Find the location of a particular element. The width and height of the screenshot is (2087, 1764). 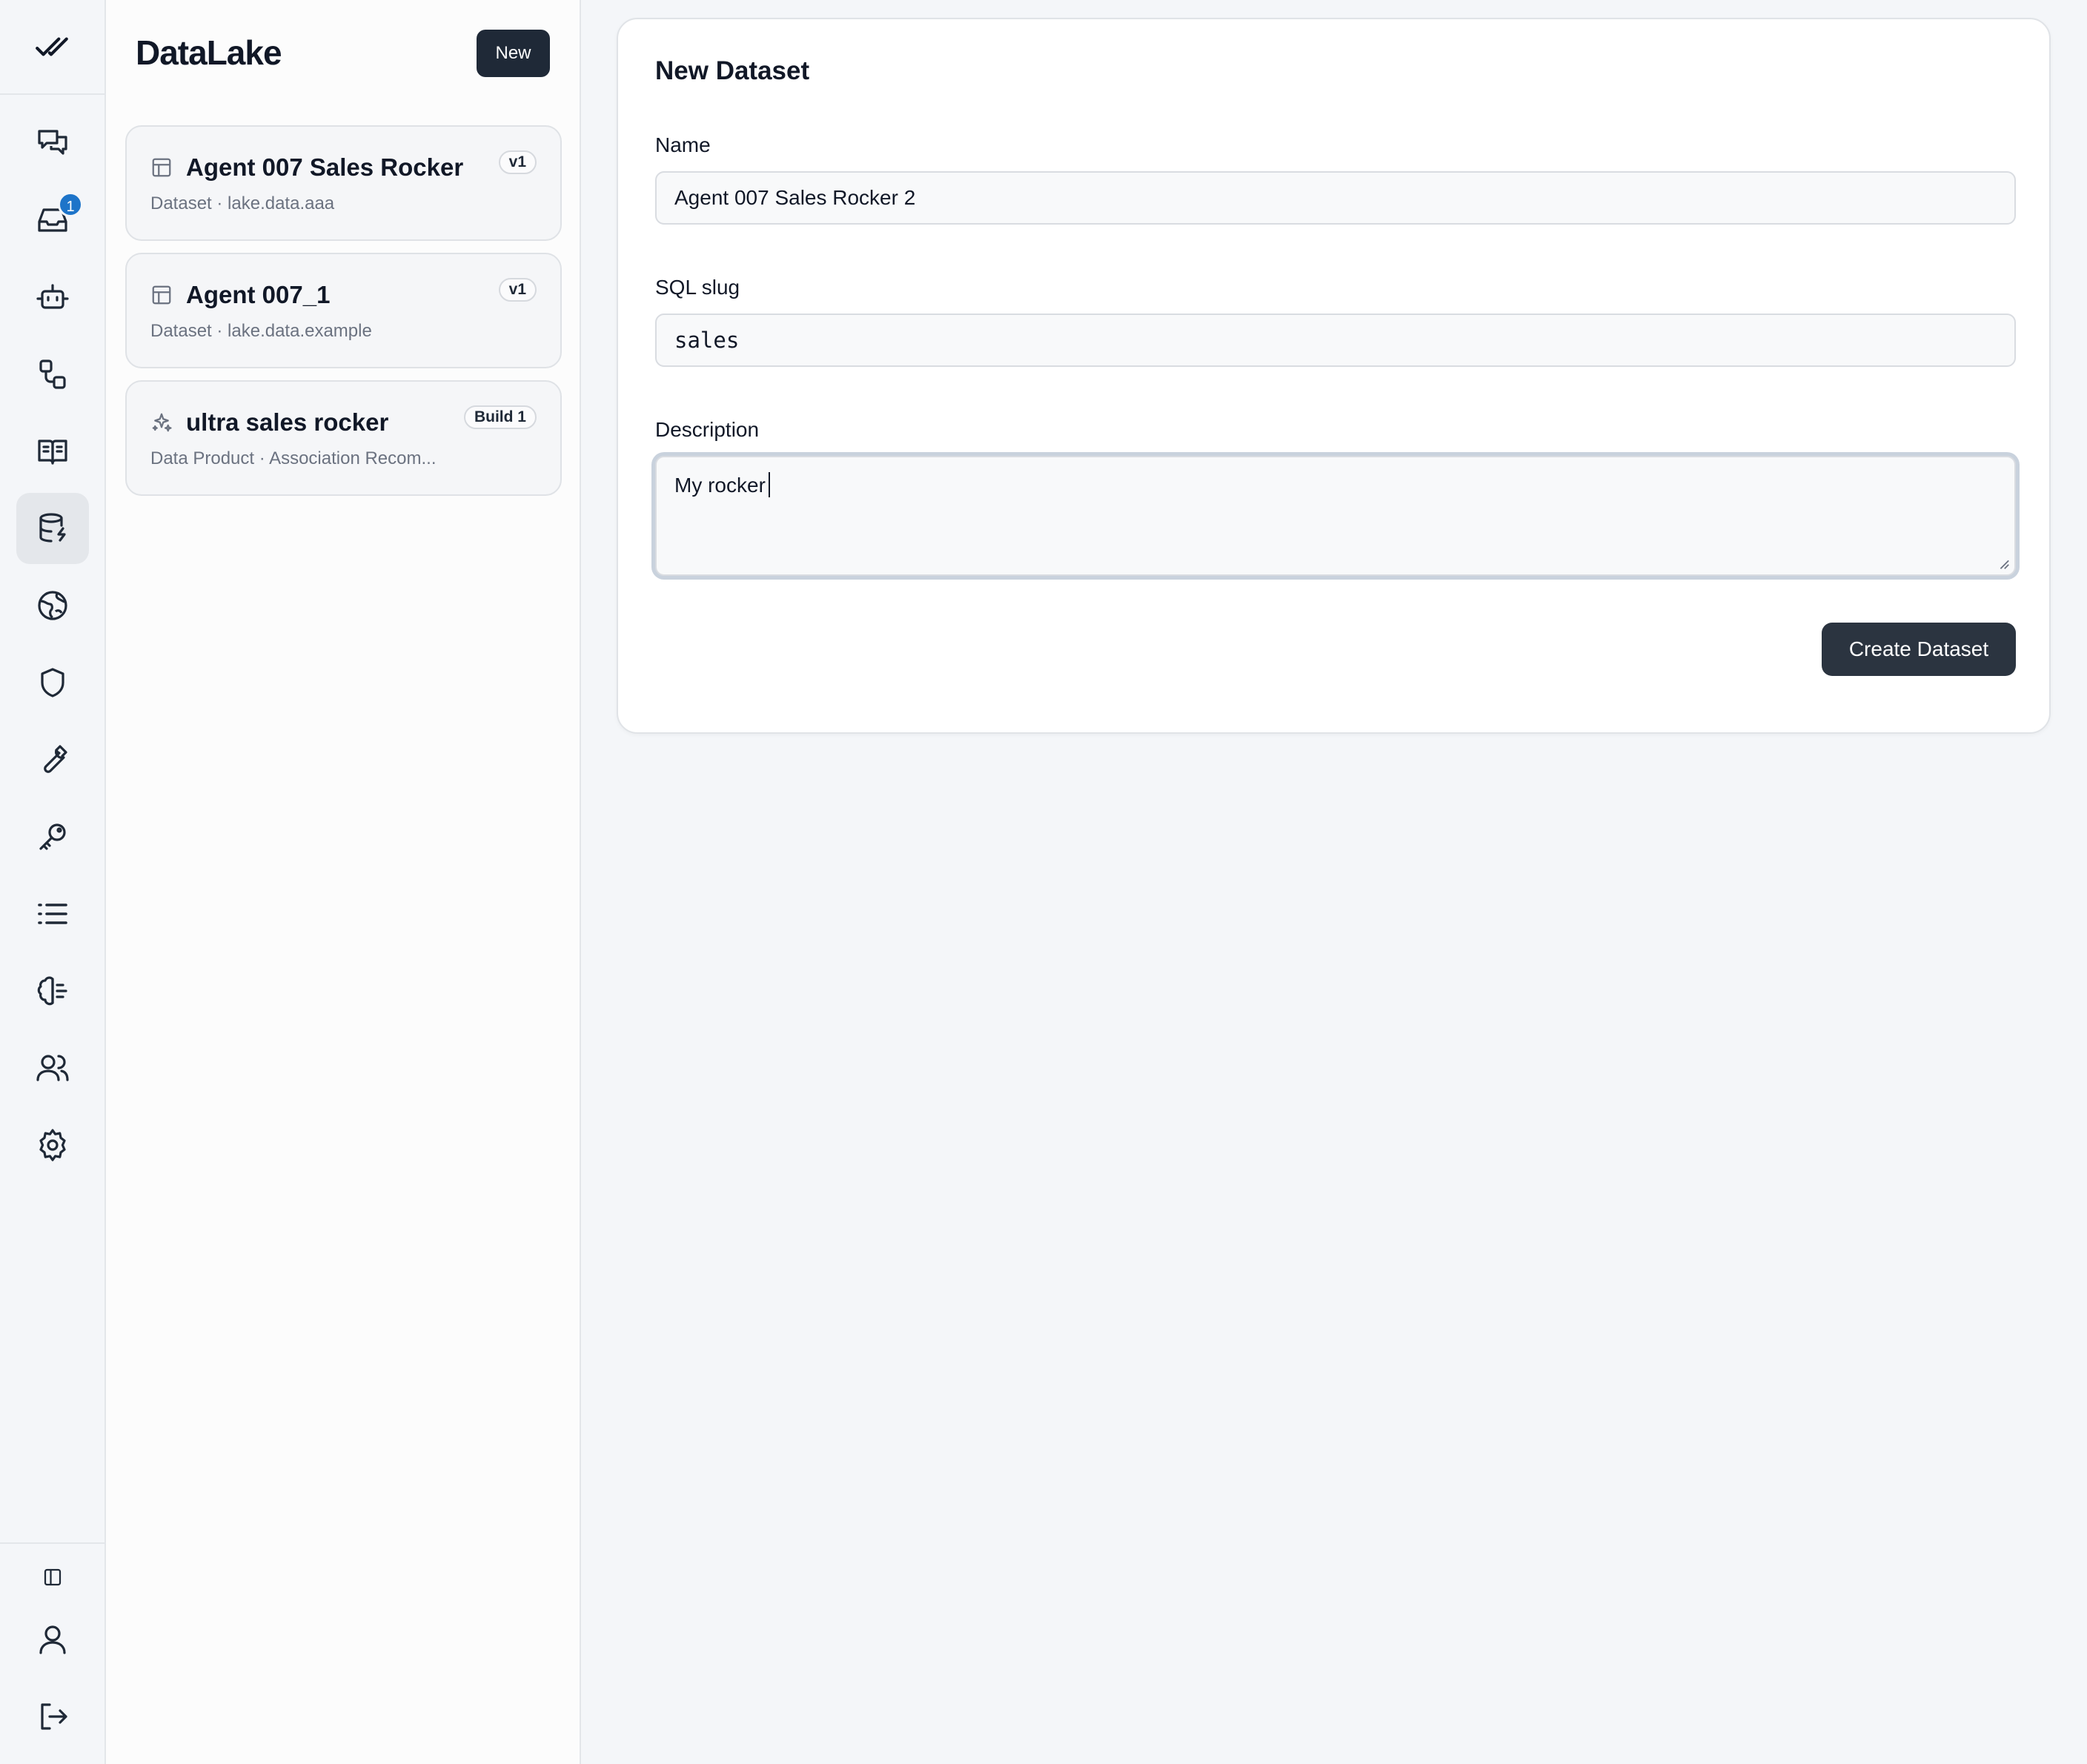

database-icon is located at coordinates (52, 528).